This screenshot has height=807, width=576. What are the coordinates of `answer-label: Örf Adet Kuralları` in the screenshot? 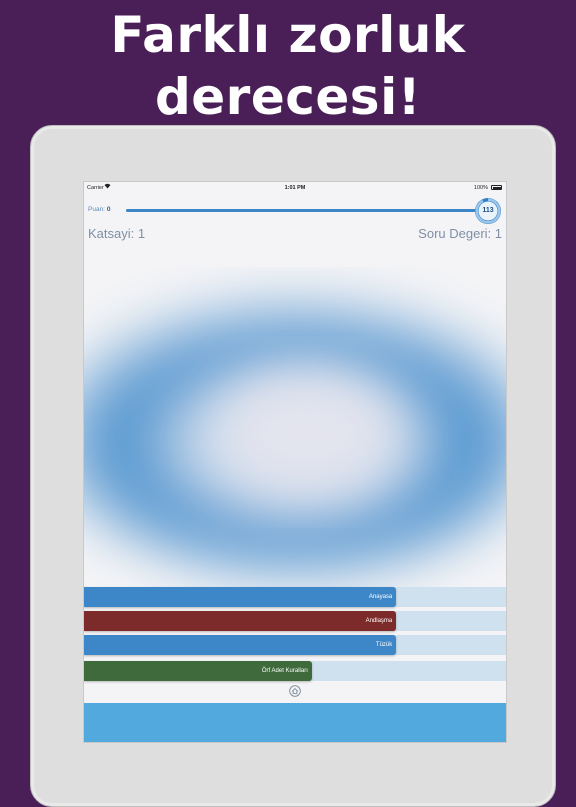 It's located at (284, 671).